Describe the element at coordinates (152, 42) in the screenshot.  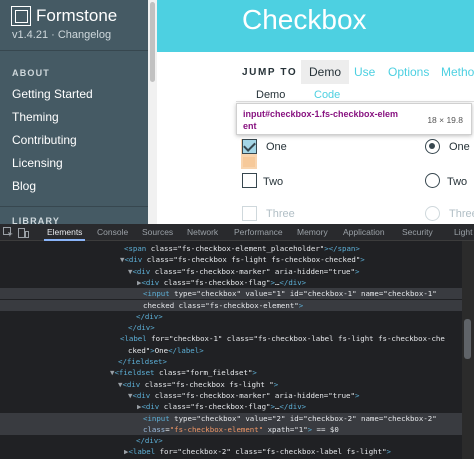
I see `sidebar-scrollbar-thumb` at that location.